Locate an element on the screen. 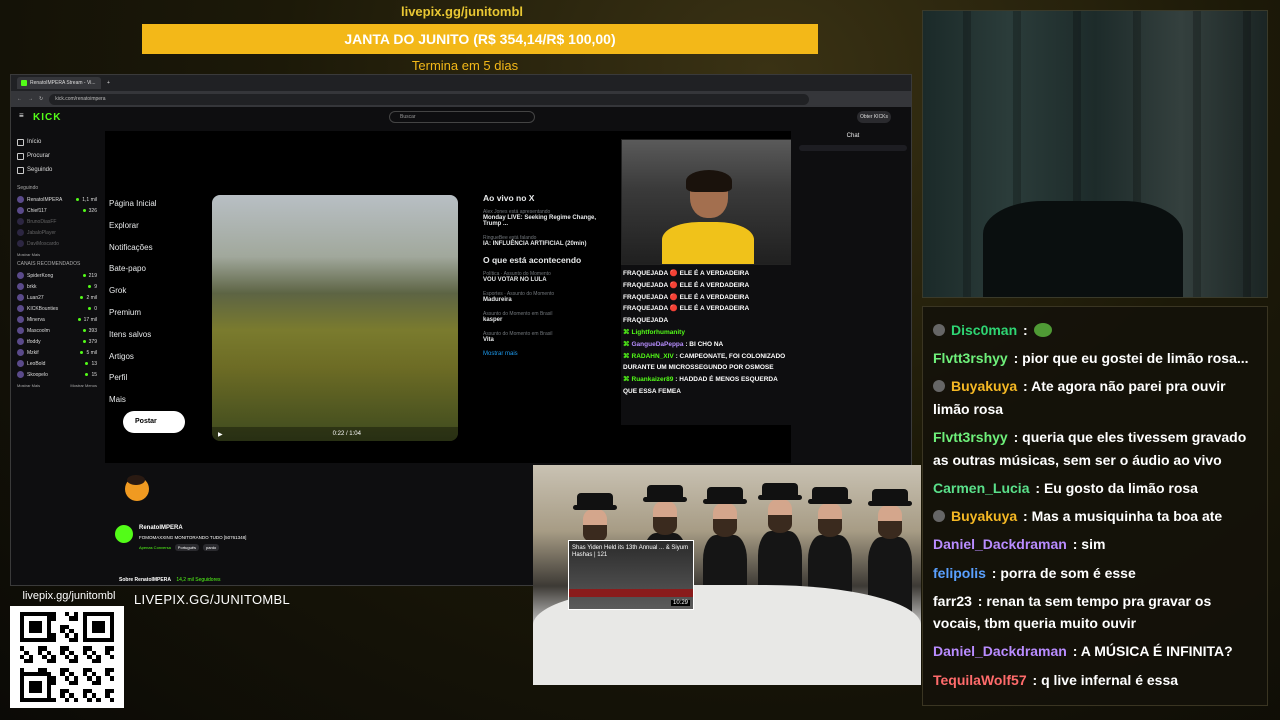 The image size is (1280, 720). show-more-link: Mostrar Mais is located at coordinates (57, 254).